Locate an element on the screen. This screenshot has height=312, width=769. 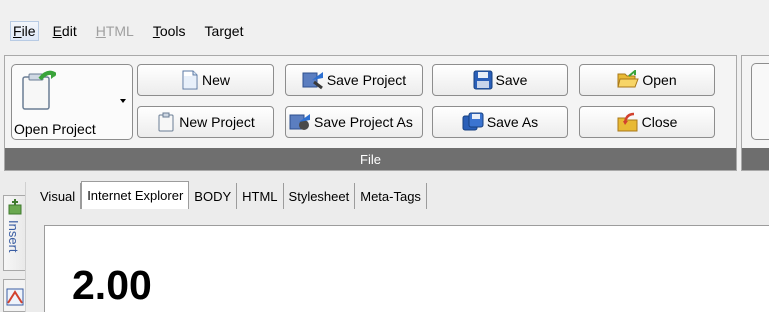
ribbon-next-group-label is located at coordinates (755, 159).